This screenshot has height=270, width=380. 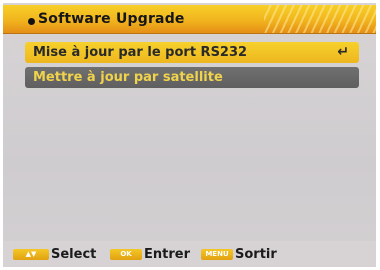 I want to click on menu-item-satellite-upgrade: Mettre à jour par satellite, so click(x=192, y=77).